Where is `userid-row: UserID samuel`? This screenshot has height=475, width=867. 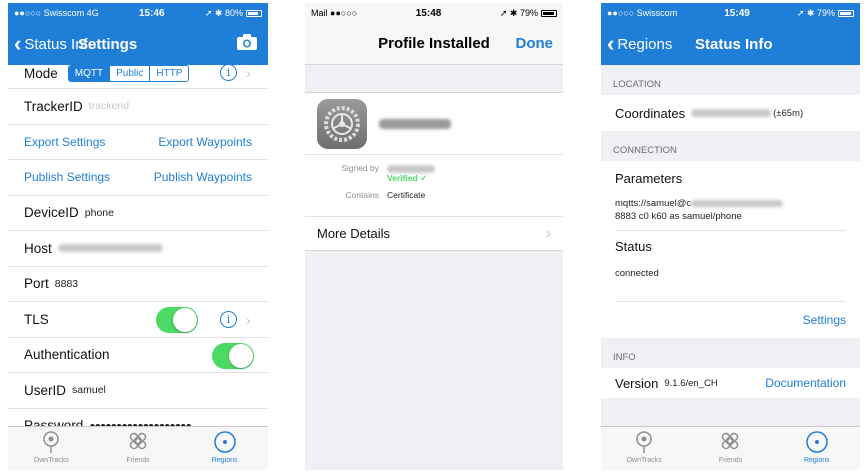 userid-row: UserID samuel is located at coordinates (138, 391).